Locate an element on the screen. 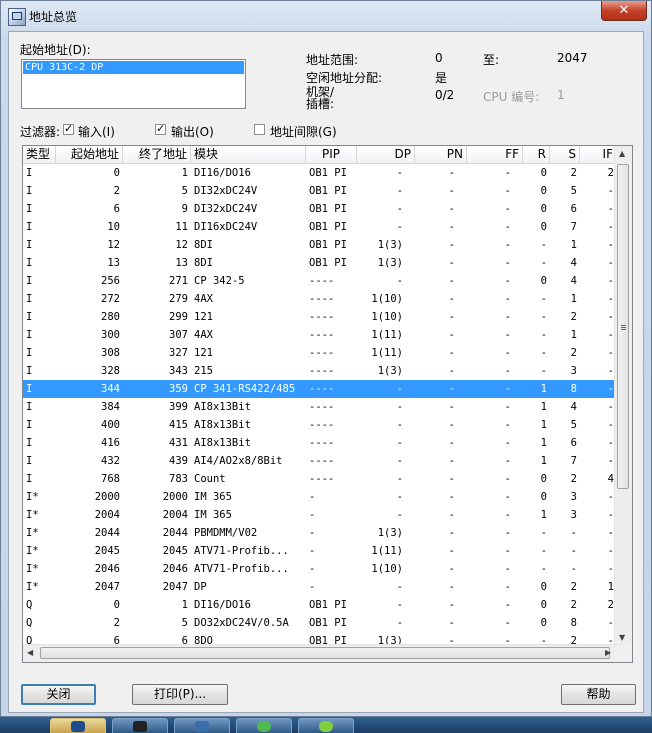 The width and height of the screenshot is (652, 733). column-header-end: 终了地址 is located at coordinates (157, 154).